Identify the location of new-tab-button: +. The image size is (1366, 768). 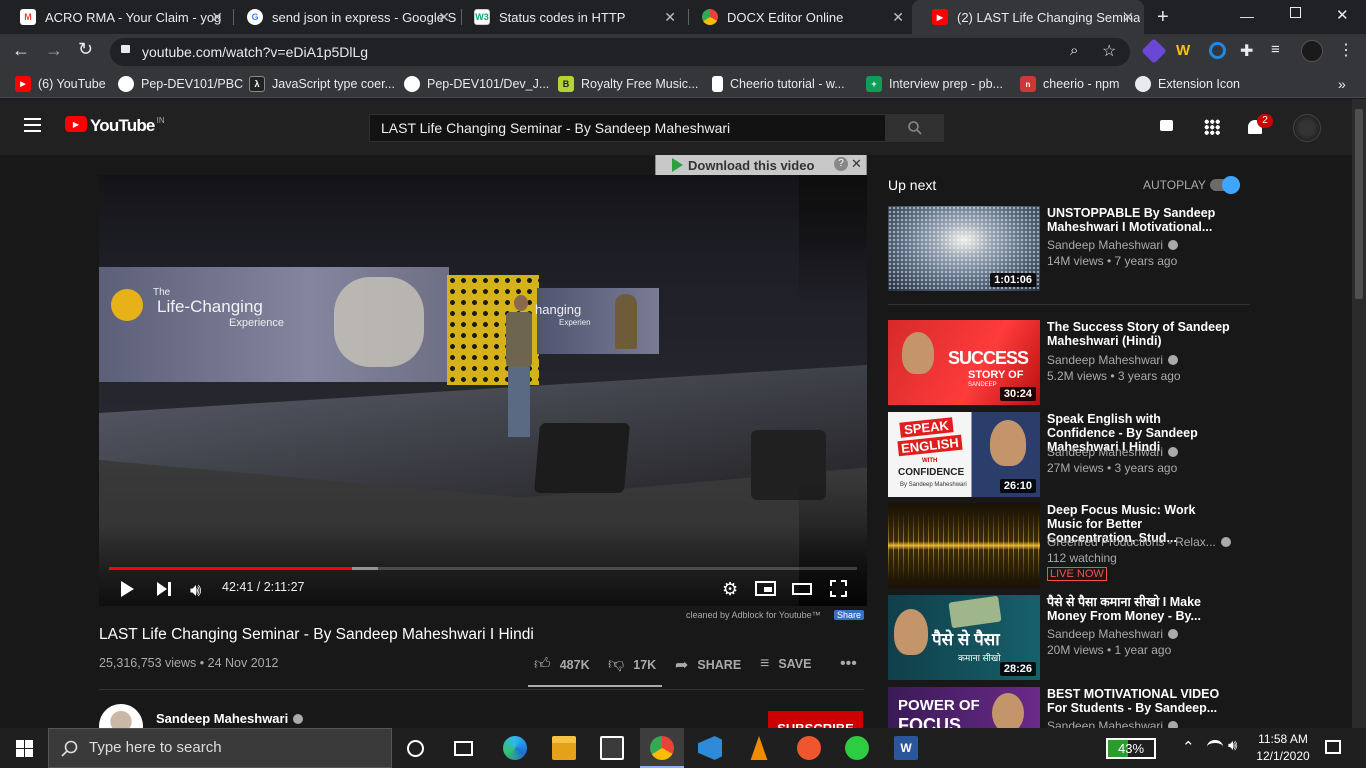
(1163, 17).